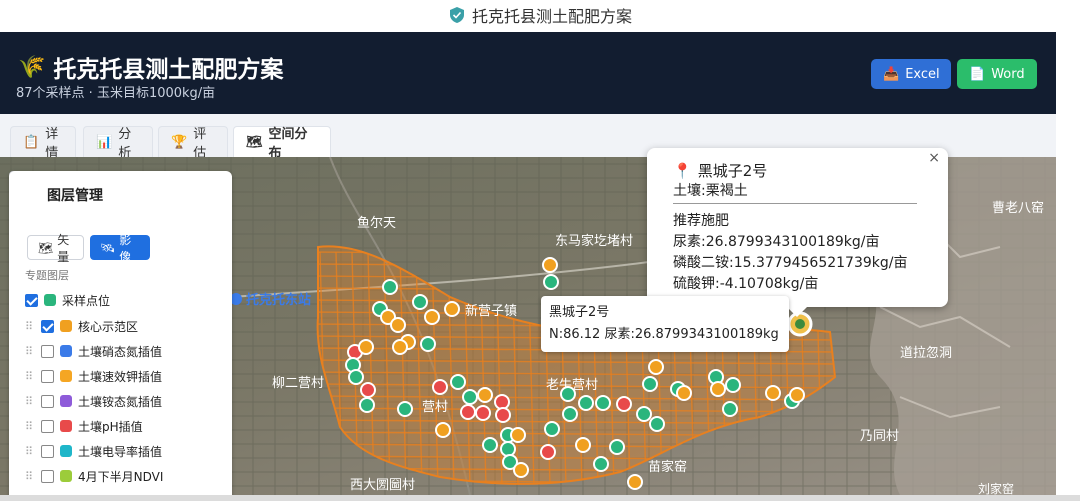  I want to click on layer-item-ammonium: ⠿ 土壤铵态氮插值, so click(93, 401).